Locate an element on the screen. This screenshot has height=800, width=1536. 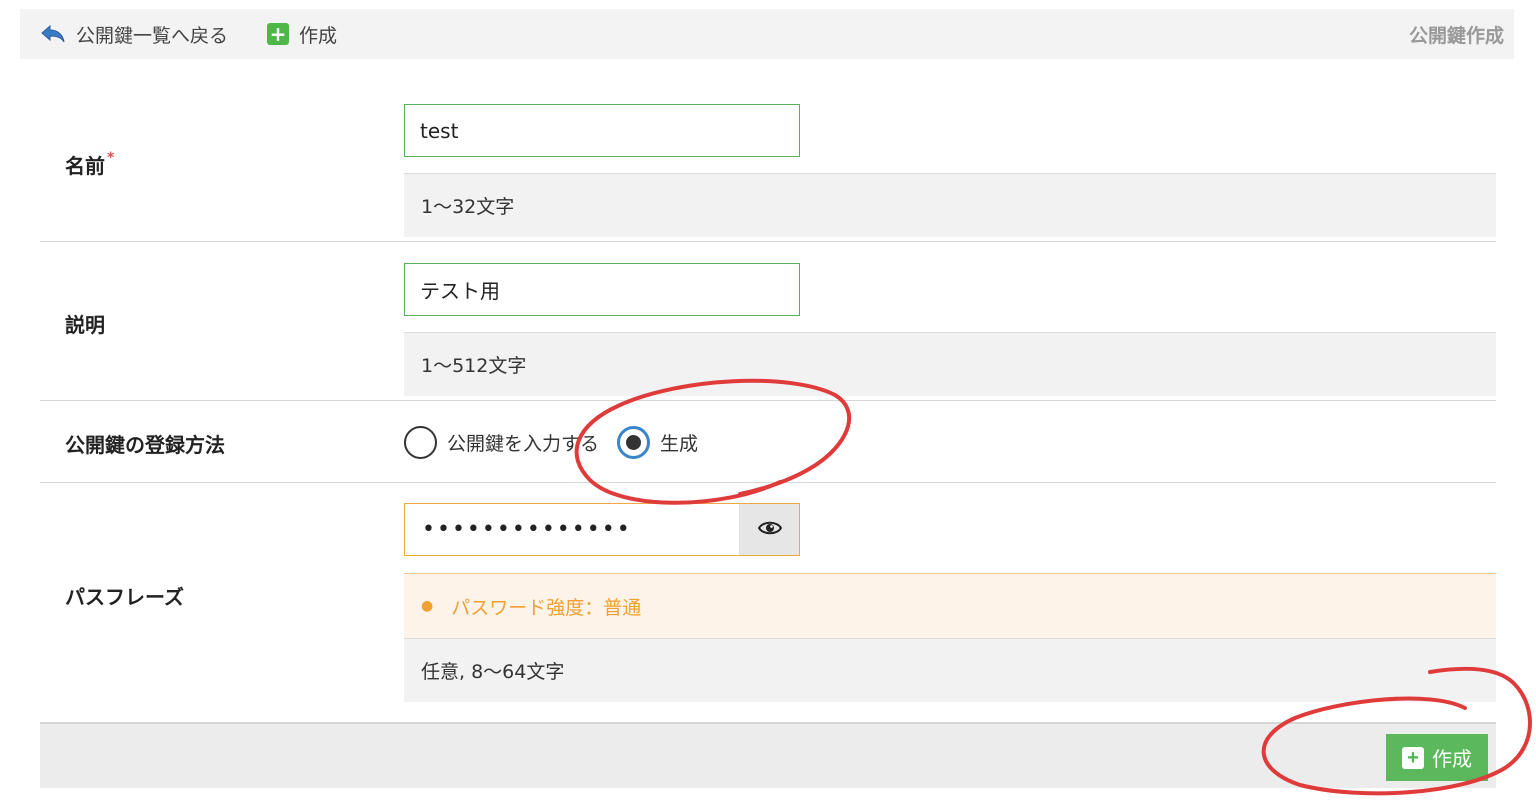
description-label: 説明 is located at coordinates (85, 325).